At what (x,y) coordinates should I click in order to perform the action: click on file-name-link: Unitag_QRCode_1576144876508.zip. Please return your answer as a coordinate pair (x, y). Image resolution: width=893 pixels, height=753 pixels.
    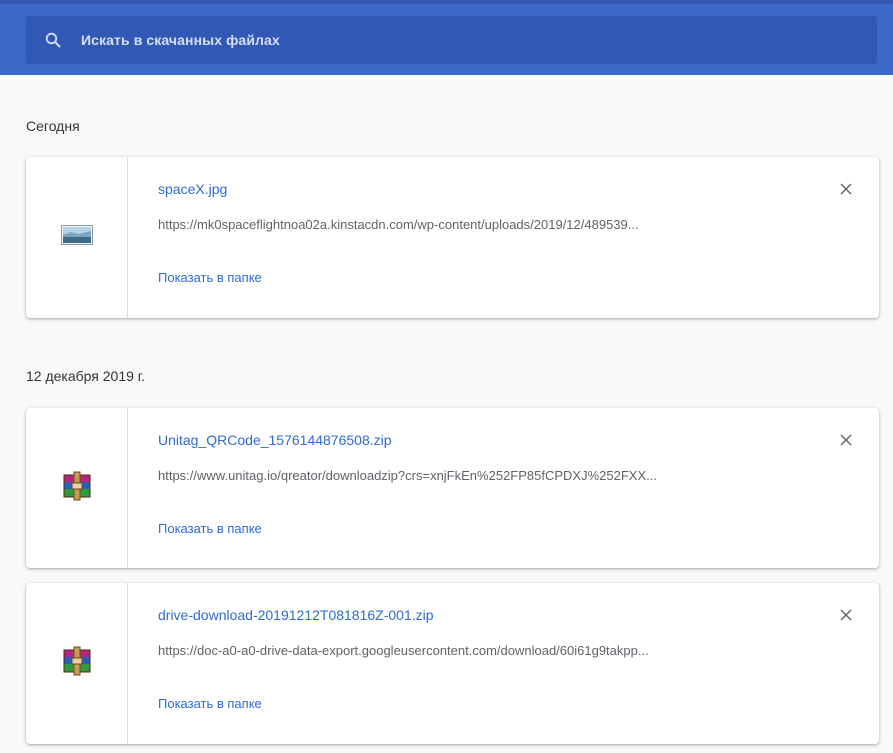
    Looking at the image, I should click on (275, 440).